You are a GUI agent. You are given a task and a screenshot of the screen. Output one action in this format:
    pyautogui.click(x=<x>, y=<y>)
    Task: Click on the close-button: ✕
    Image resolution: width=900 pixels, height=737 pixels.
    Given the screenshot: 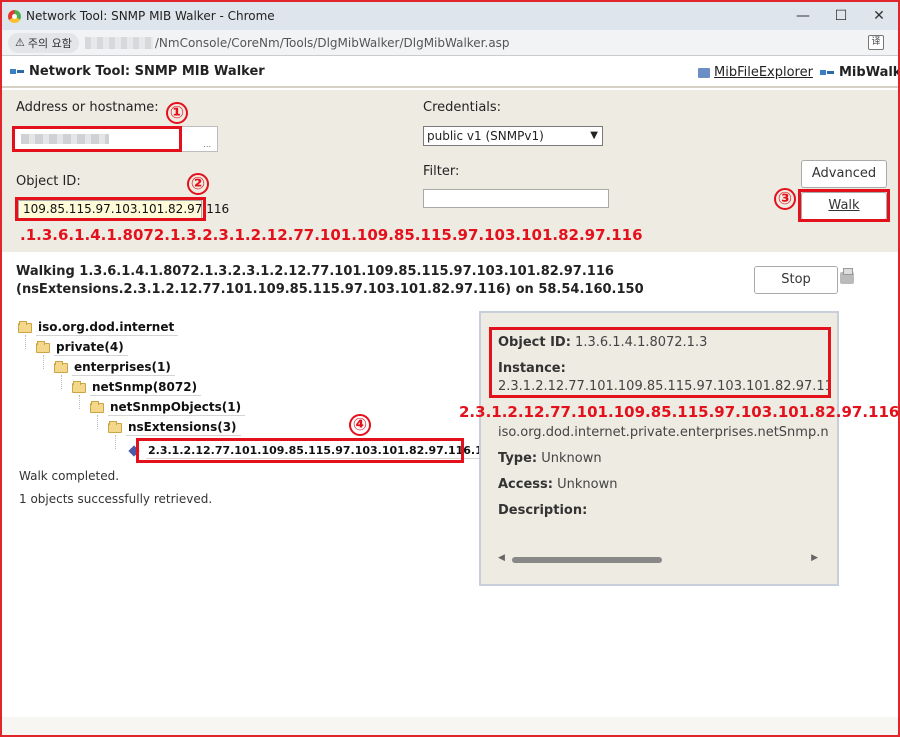 What is the action you would take?
    pyautogui.click(x=879, y=16)
    